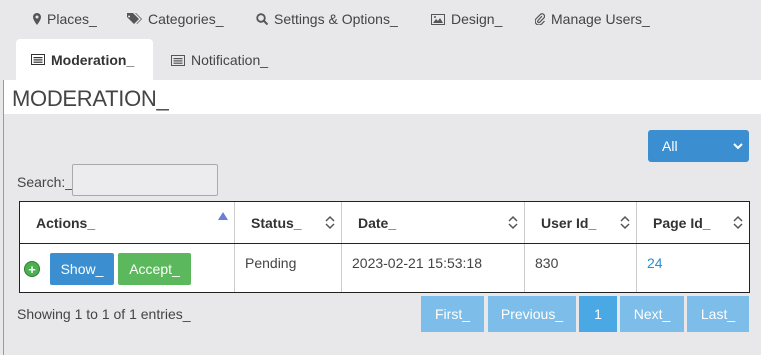  Describe the element at coordinates (82, 269) in the screenshot. I see `show-button: Show_` at that location.